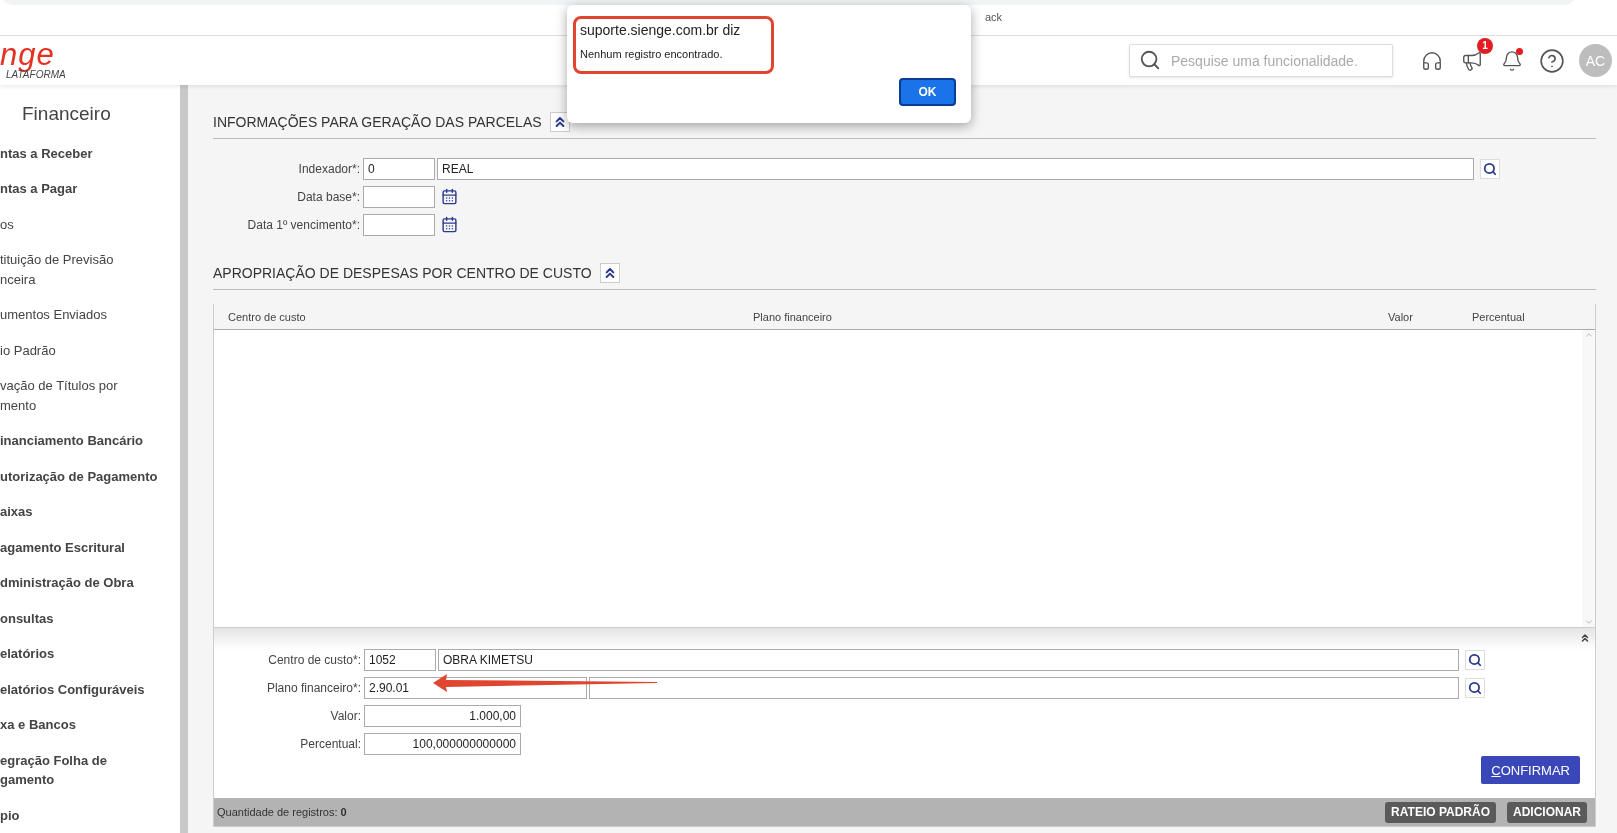 The height and width of the screenshot is (833, 1617). What do you see at coordinates (90, 153) in the screenshot?
I see `sidebar-item: ntas a Receber` at bounding box center [90, 153].